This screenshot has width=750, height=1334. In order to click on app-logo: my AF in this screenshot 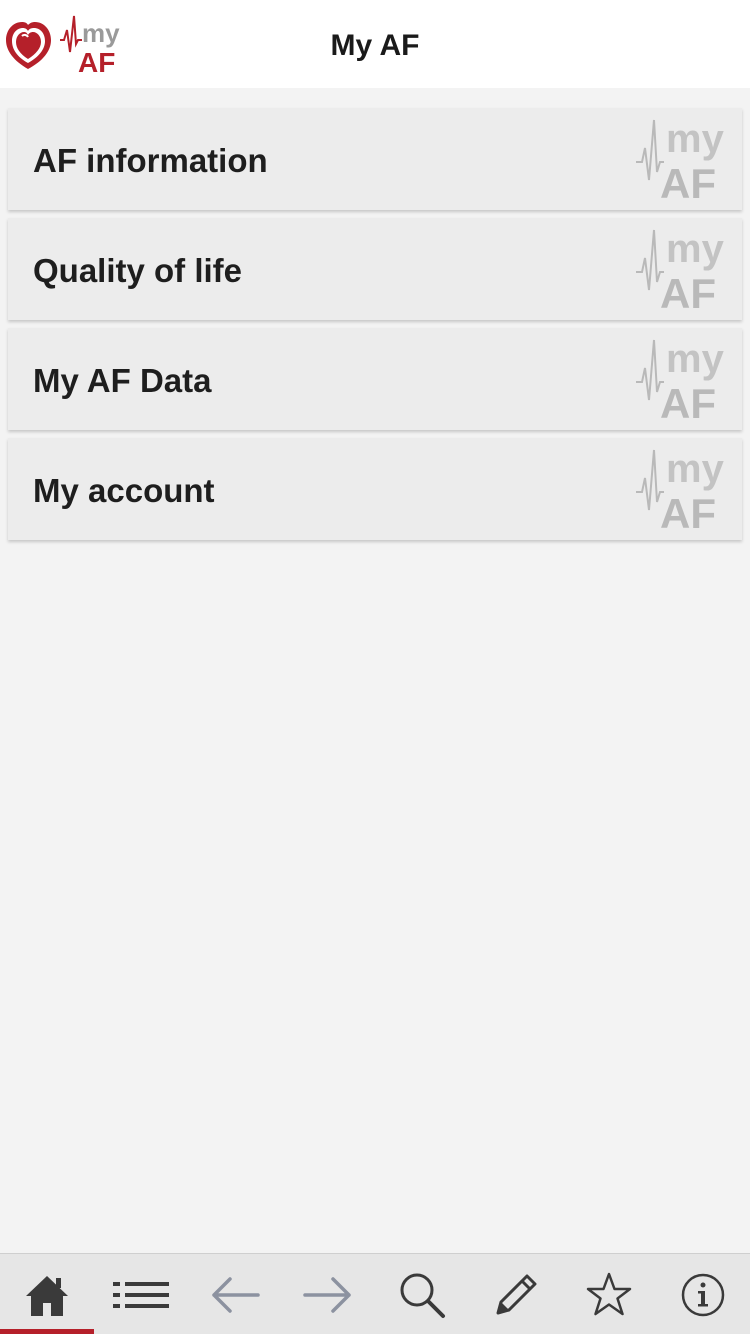, I will do `click(63, 45)`.